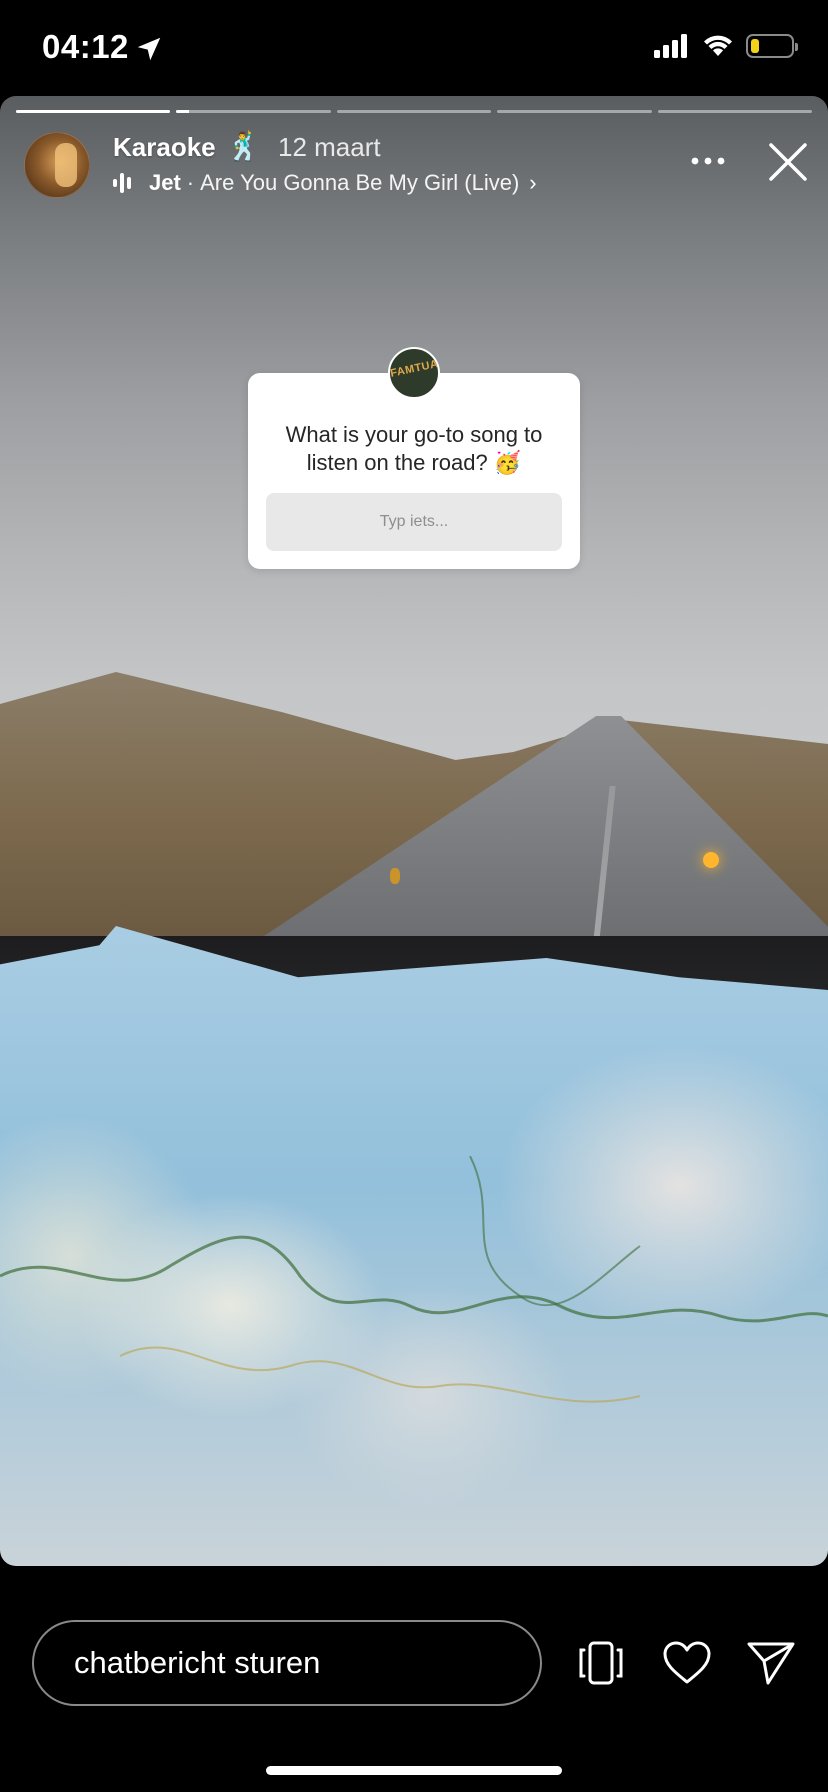  Describe the element at coordinates (165, 182) in the screenshot. I see `music-artist: Jet` at that location.